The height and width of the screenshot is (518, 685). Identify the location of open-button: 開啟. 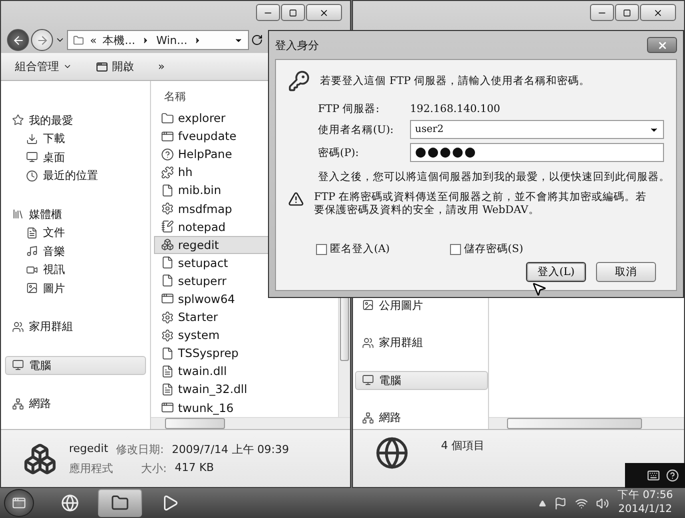
(115, 66).